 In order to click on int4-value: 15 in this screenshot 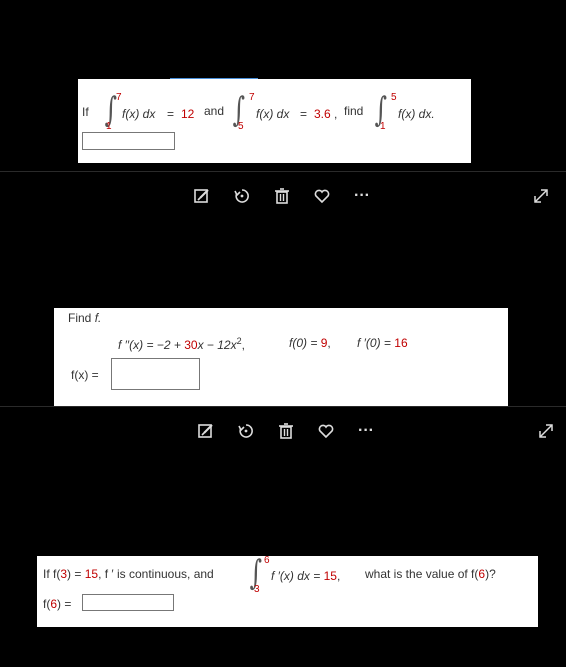, I will do `click(330, 576)`.